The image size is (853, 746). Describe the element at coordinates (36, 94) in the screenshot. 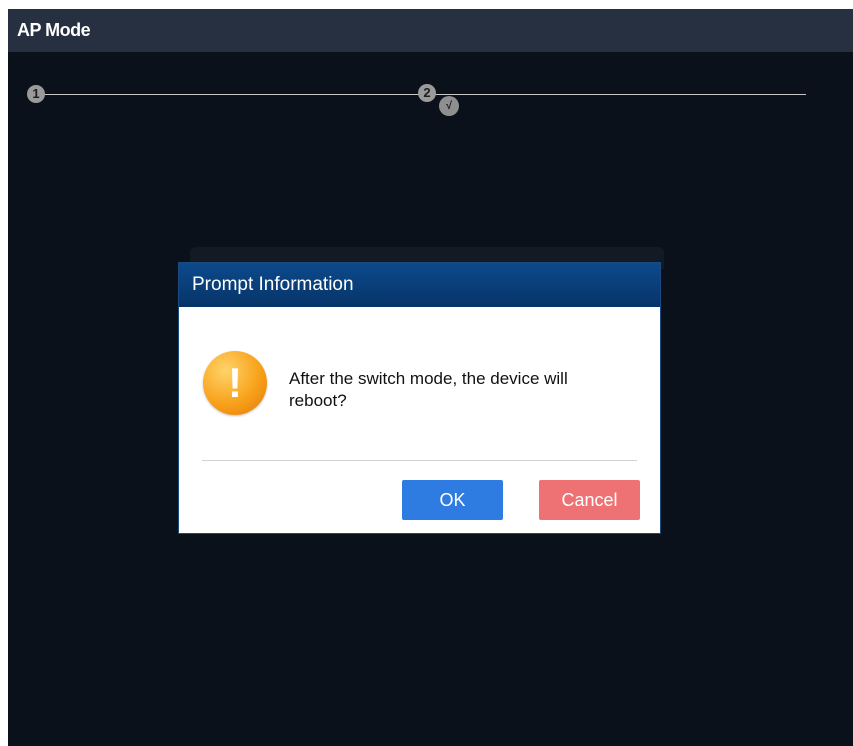

I see `step-1-indicator: 1` at that location.